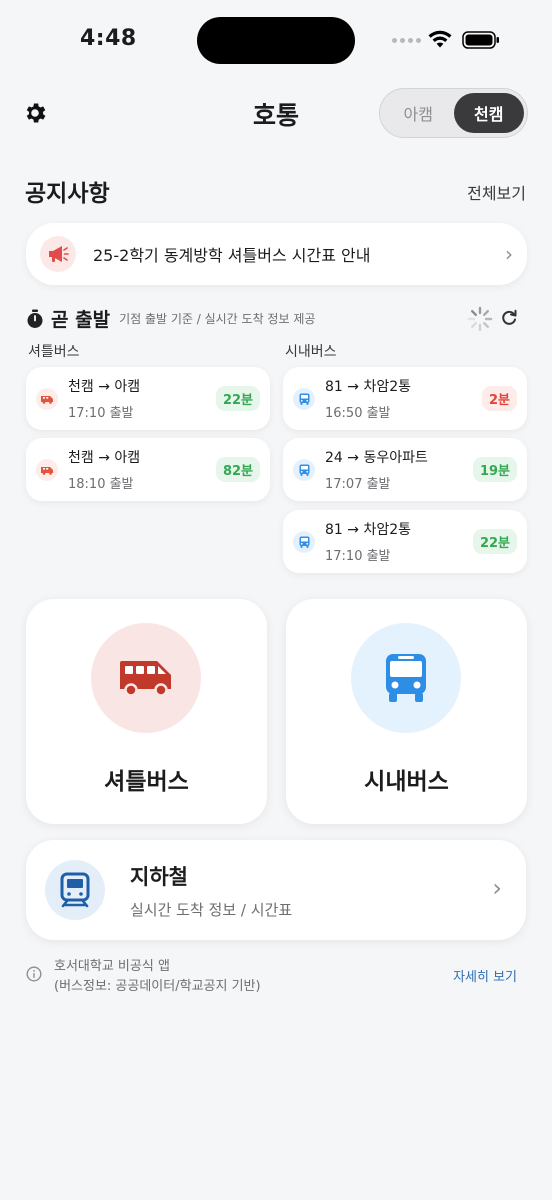 The width and height of the screenshot is (552, 1200). Describe the element at coordinates (108, 38) in the screenshot. I see `status-time: 4:48` at that location.